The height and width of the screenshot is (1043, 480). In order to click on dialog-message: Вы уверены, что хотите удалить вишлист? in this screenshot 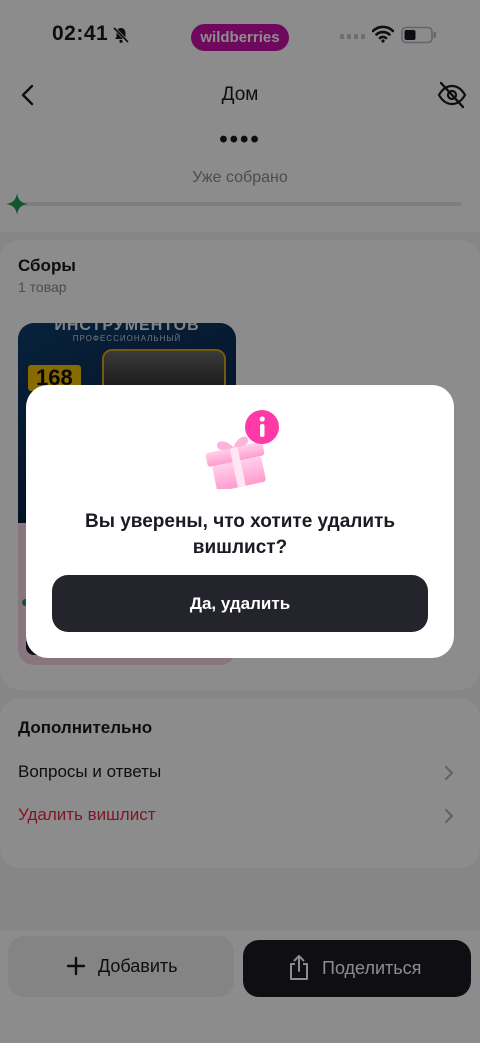, I will do `click(239, 534)`.